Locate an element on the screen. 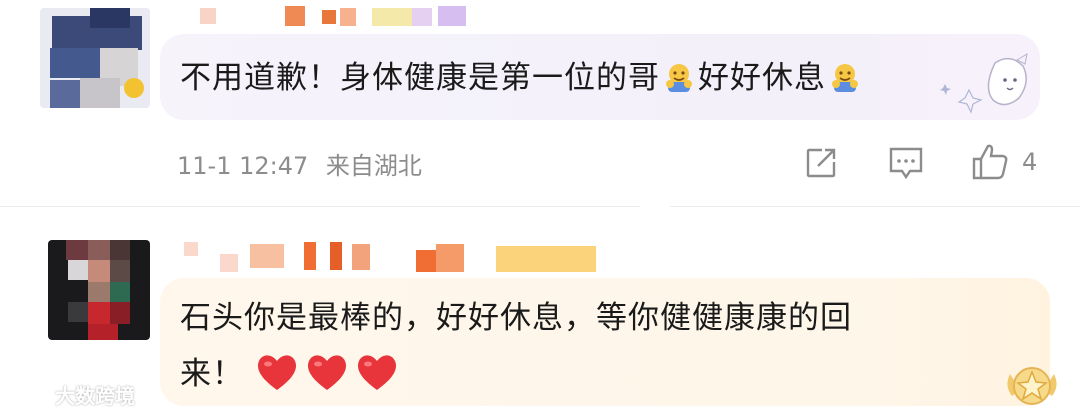 The image size is (1080, 416). comment-text-end: 来！ is located at coordinates (212, 374).